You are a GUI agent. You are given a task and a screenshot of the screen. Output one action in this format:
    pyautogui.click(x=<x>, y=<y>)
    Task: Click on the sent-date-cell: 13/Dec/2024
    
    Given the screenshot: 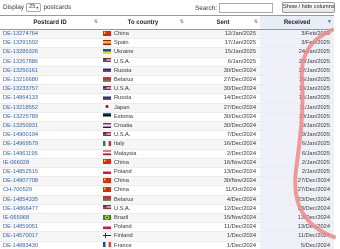 What is the action you would take?
    pyautogui.click(x=223, y=172)
    